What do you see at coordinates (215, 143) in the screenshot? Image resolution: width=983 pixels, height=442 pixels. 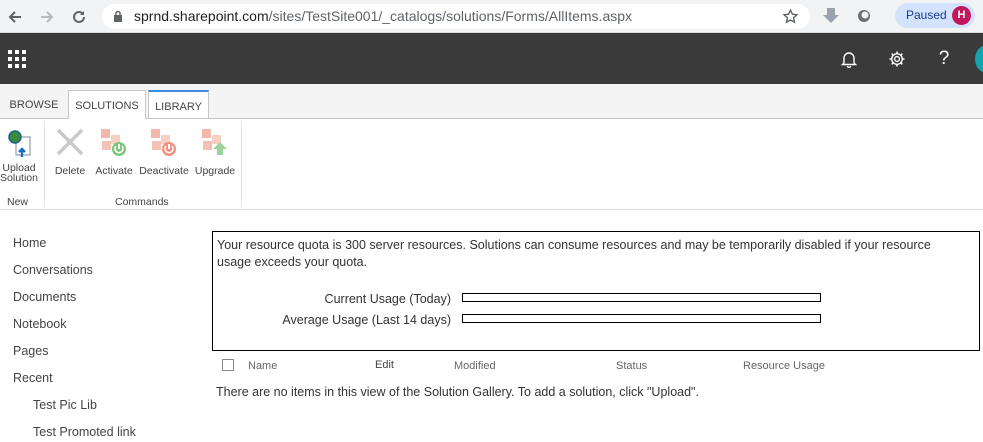 I see `upgrade-icon` at bounding box center [215, 143].